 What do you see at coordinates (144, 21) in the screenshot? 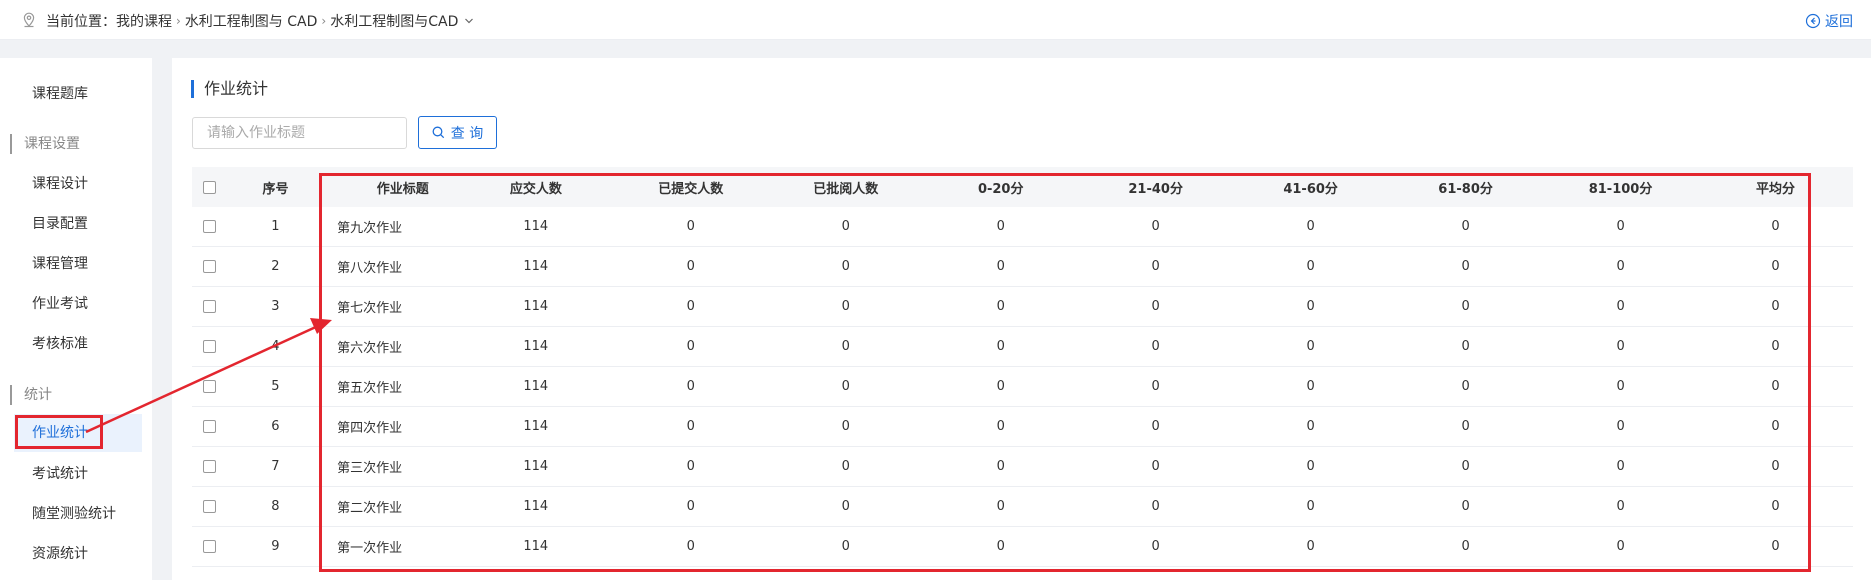
I see `breadcrumb-item-my-courses: 我的课程` at bounding box center [144, 21].